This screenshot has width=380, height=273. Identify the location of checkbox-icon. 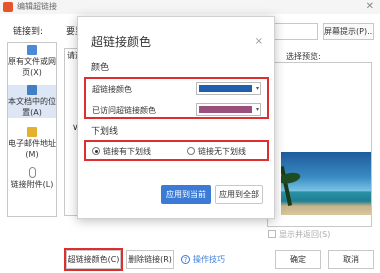
(272, 234).